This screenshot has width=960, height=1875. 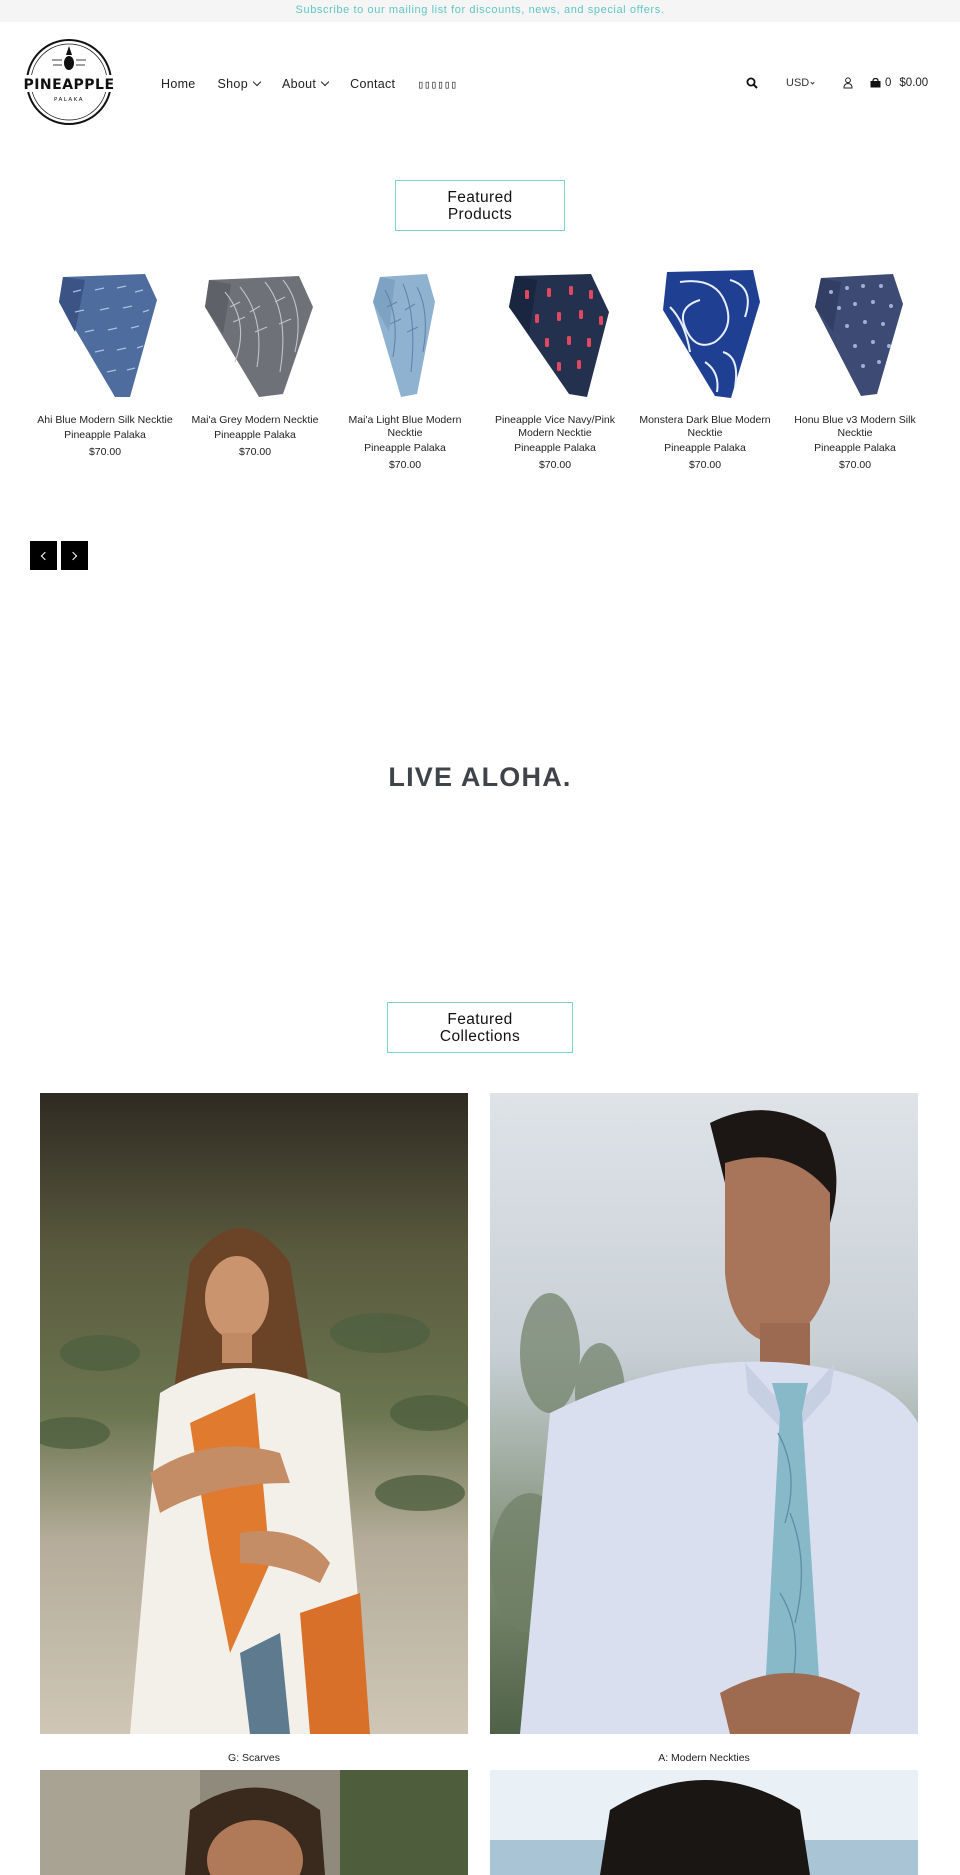 I want to click on nav-contact: Contact, so click(x=372, y=84).